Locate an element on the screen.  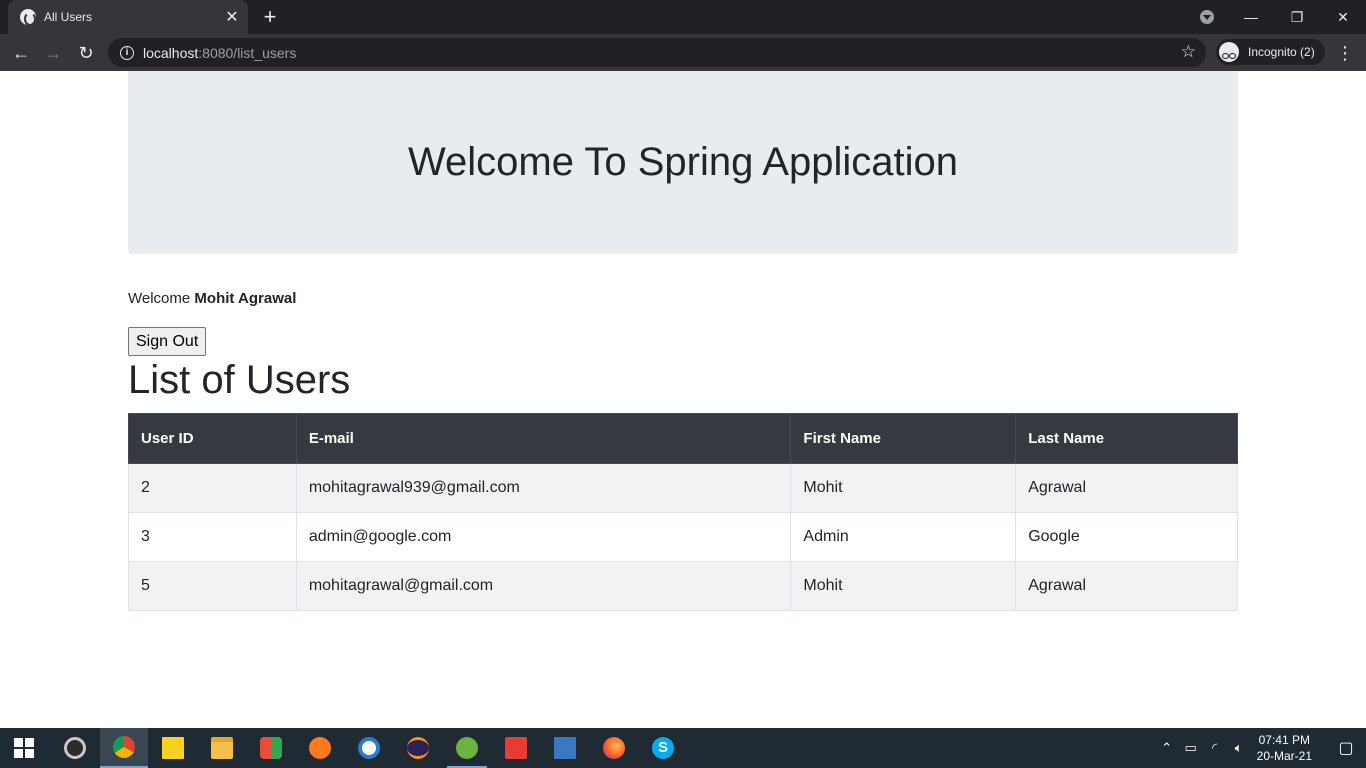
header-last-name: Last Name is located at coordinates (1126, 438).